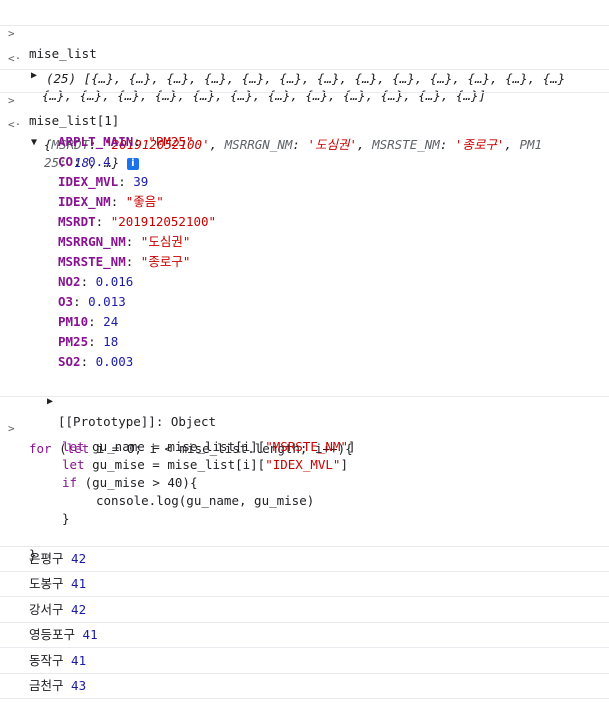  Describe the element at coordinates (69, 361) in the screenshot. I see `property-key: SO2` at that location.